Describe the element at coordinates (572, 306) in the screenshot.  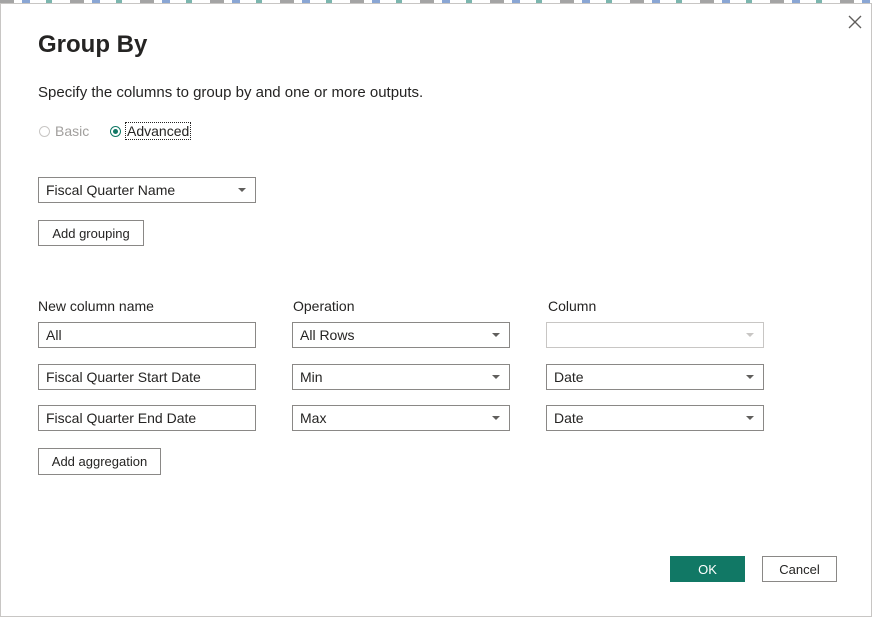
I see `header-column: Column` at that location.